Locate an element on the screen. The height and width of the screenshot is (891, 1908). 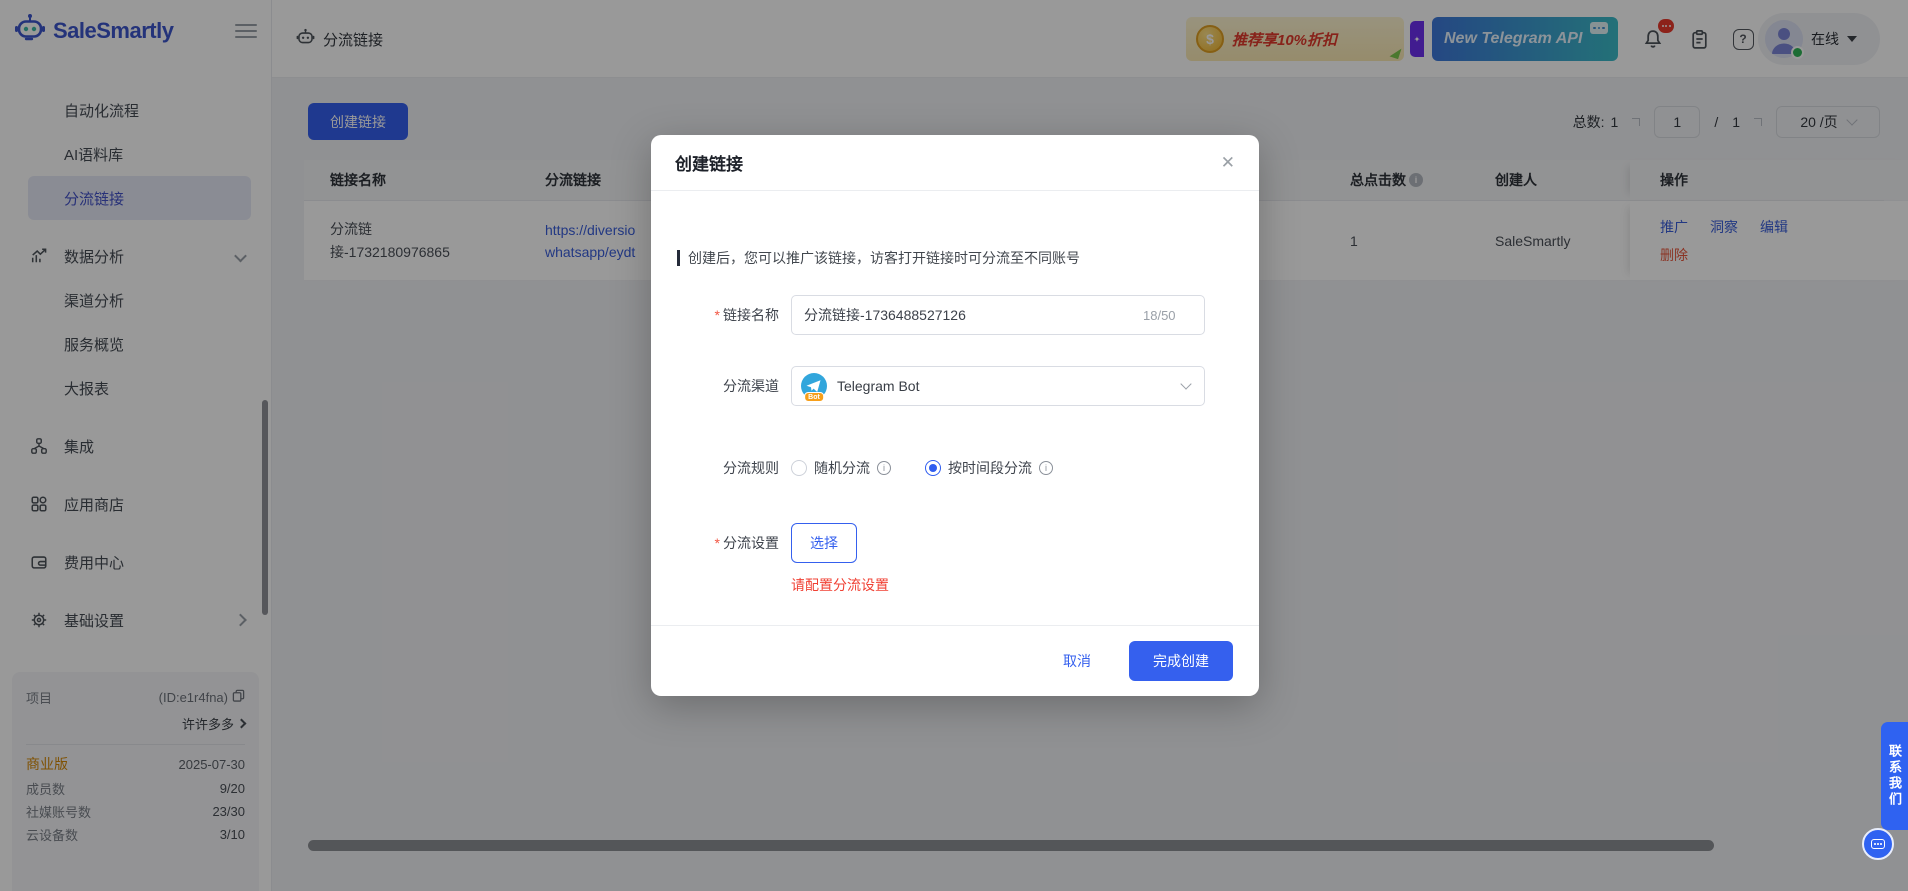
contact-us-label: 联系我们 is located at coordinates (1894, 776).